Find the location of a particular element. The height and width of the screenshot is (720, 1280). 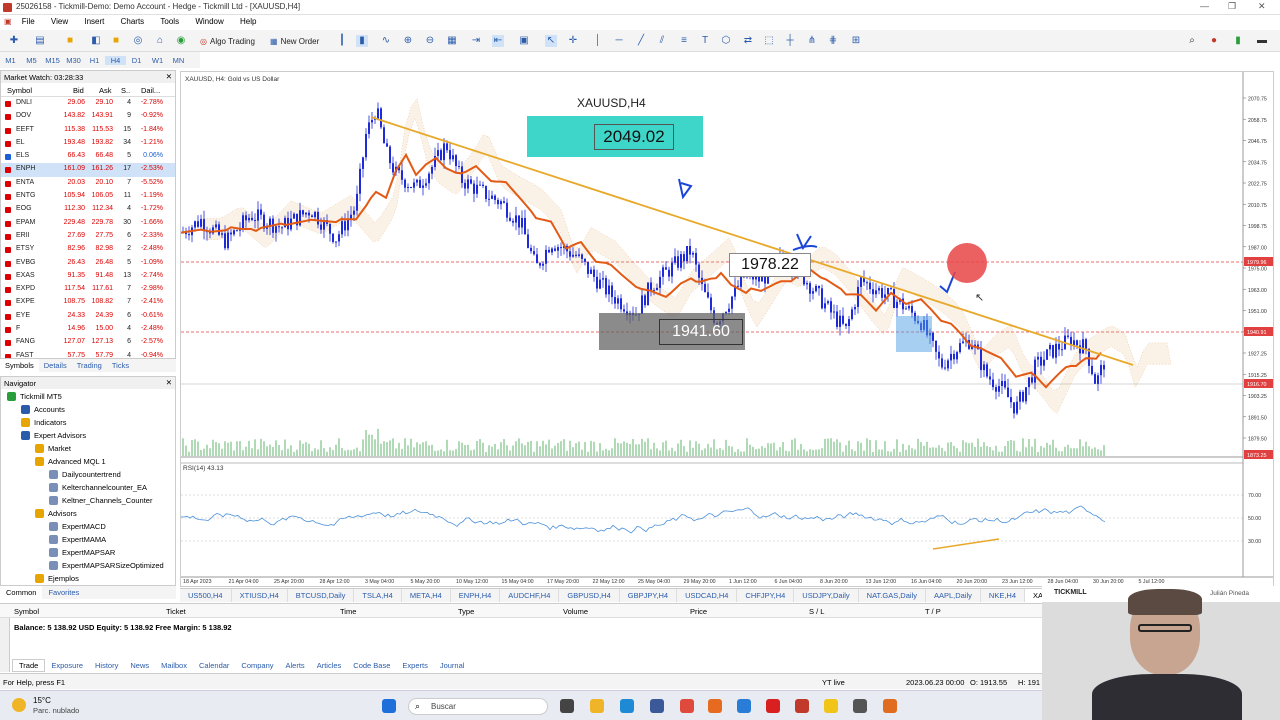

market-watch-row: FANG 127.07 127.13 6 -2.57% is located at coordinates (88, 342).